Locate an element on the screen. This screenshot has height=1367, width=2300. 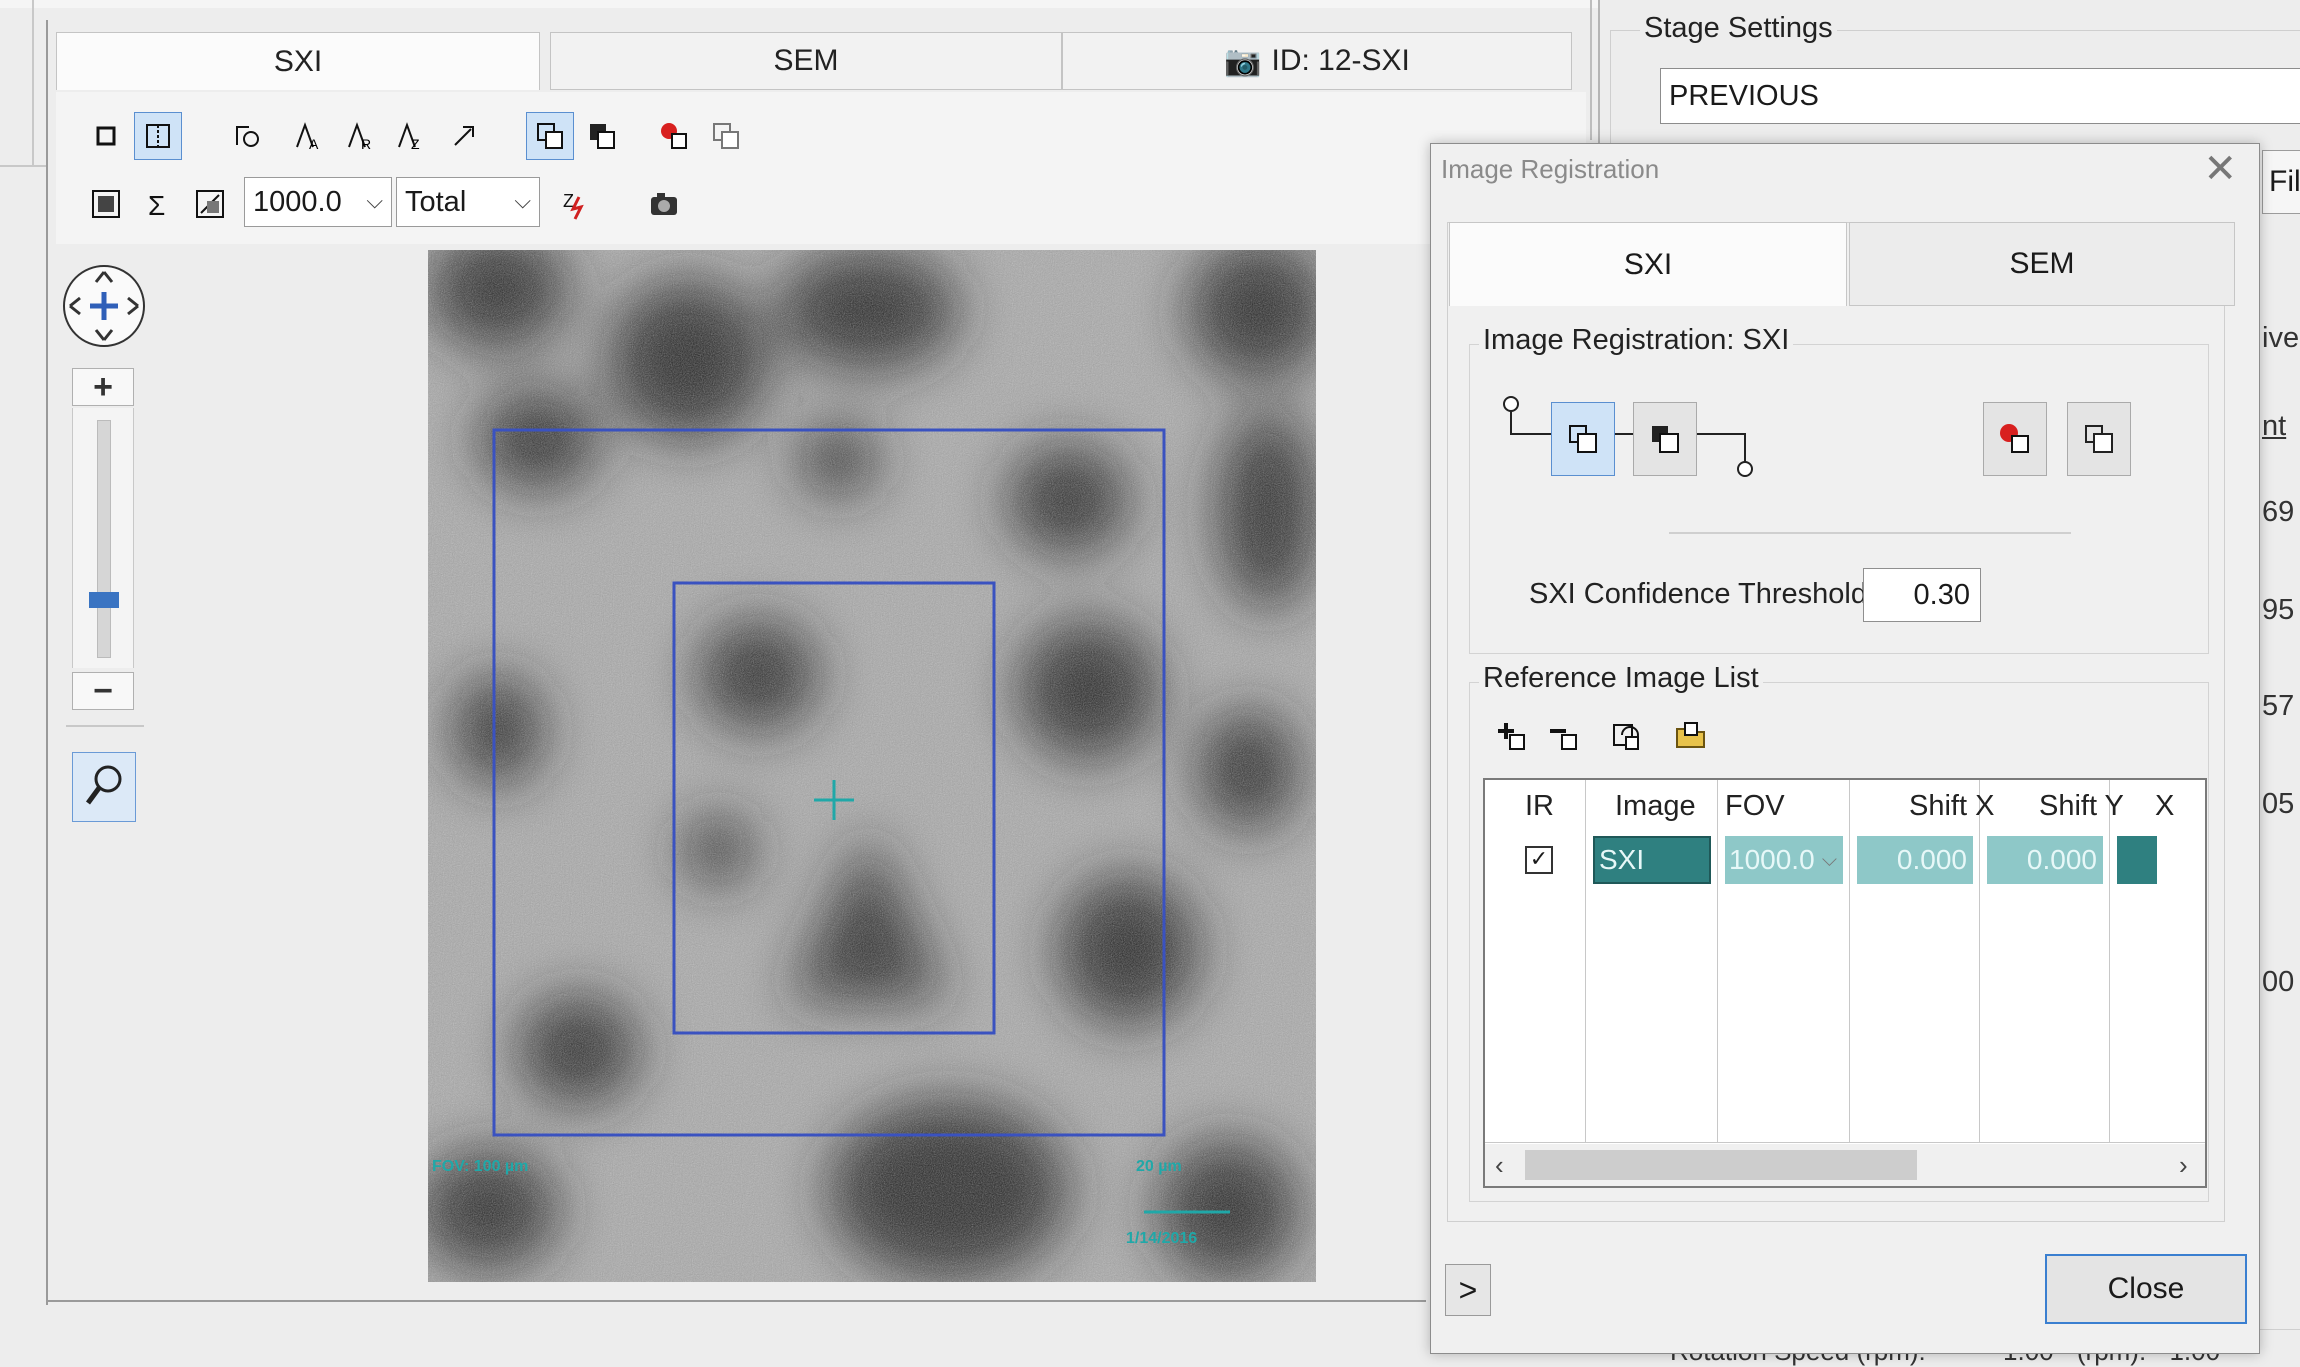
column-header-fov: FOV is located at coordinates (1755, 806).